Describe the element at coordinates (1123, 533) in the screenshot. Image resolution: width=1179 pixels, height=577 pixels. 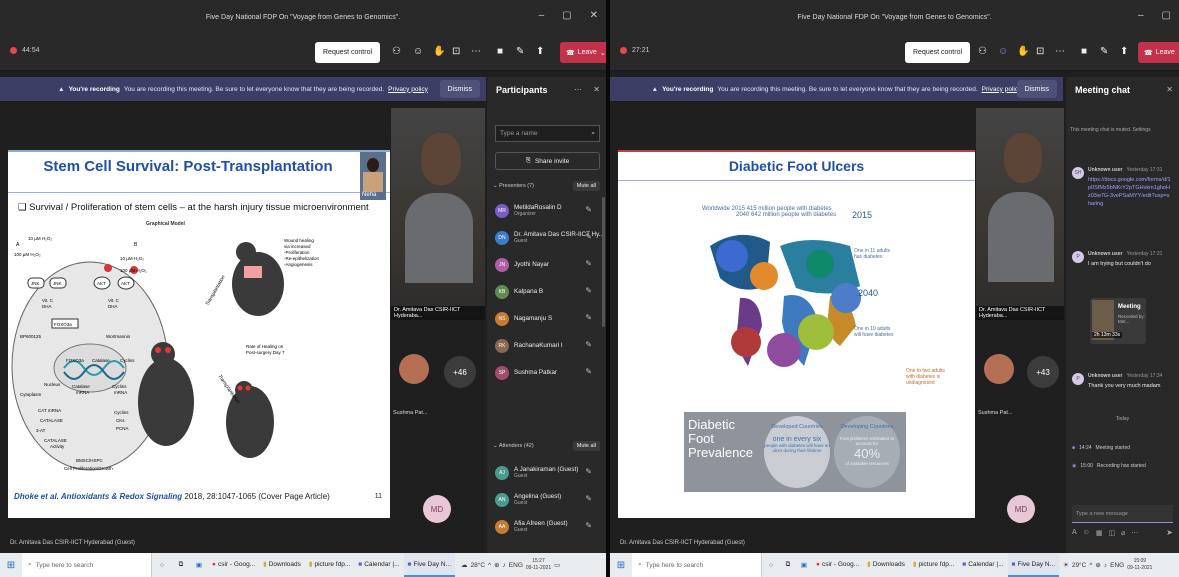
I see `attach-icon: ⌀` at that location.